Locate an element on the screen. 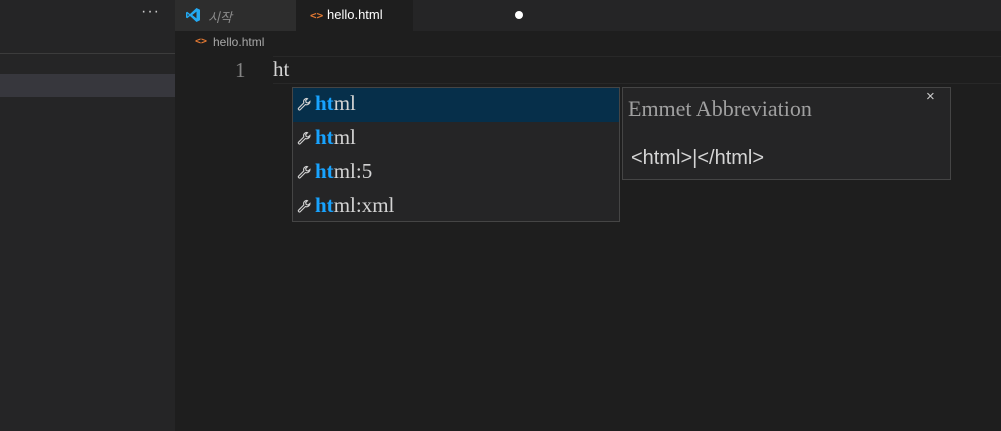  code-line: ht is located at coordinates (281, 69).